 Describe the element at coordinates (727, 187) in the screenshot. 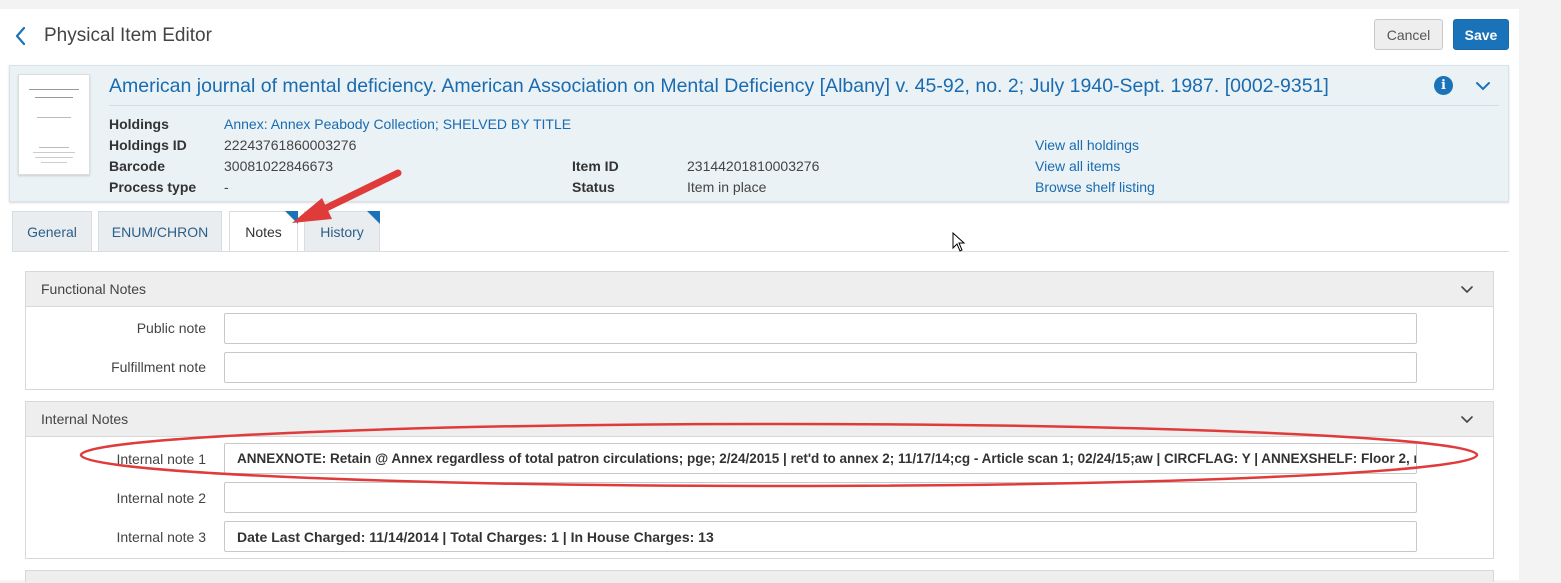

I see `status-value: Item in place` at that location.